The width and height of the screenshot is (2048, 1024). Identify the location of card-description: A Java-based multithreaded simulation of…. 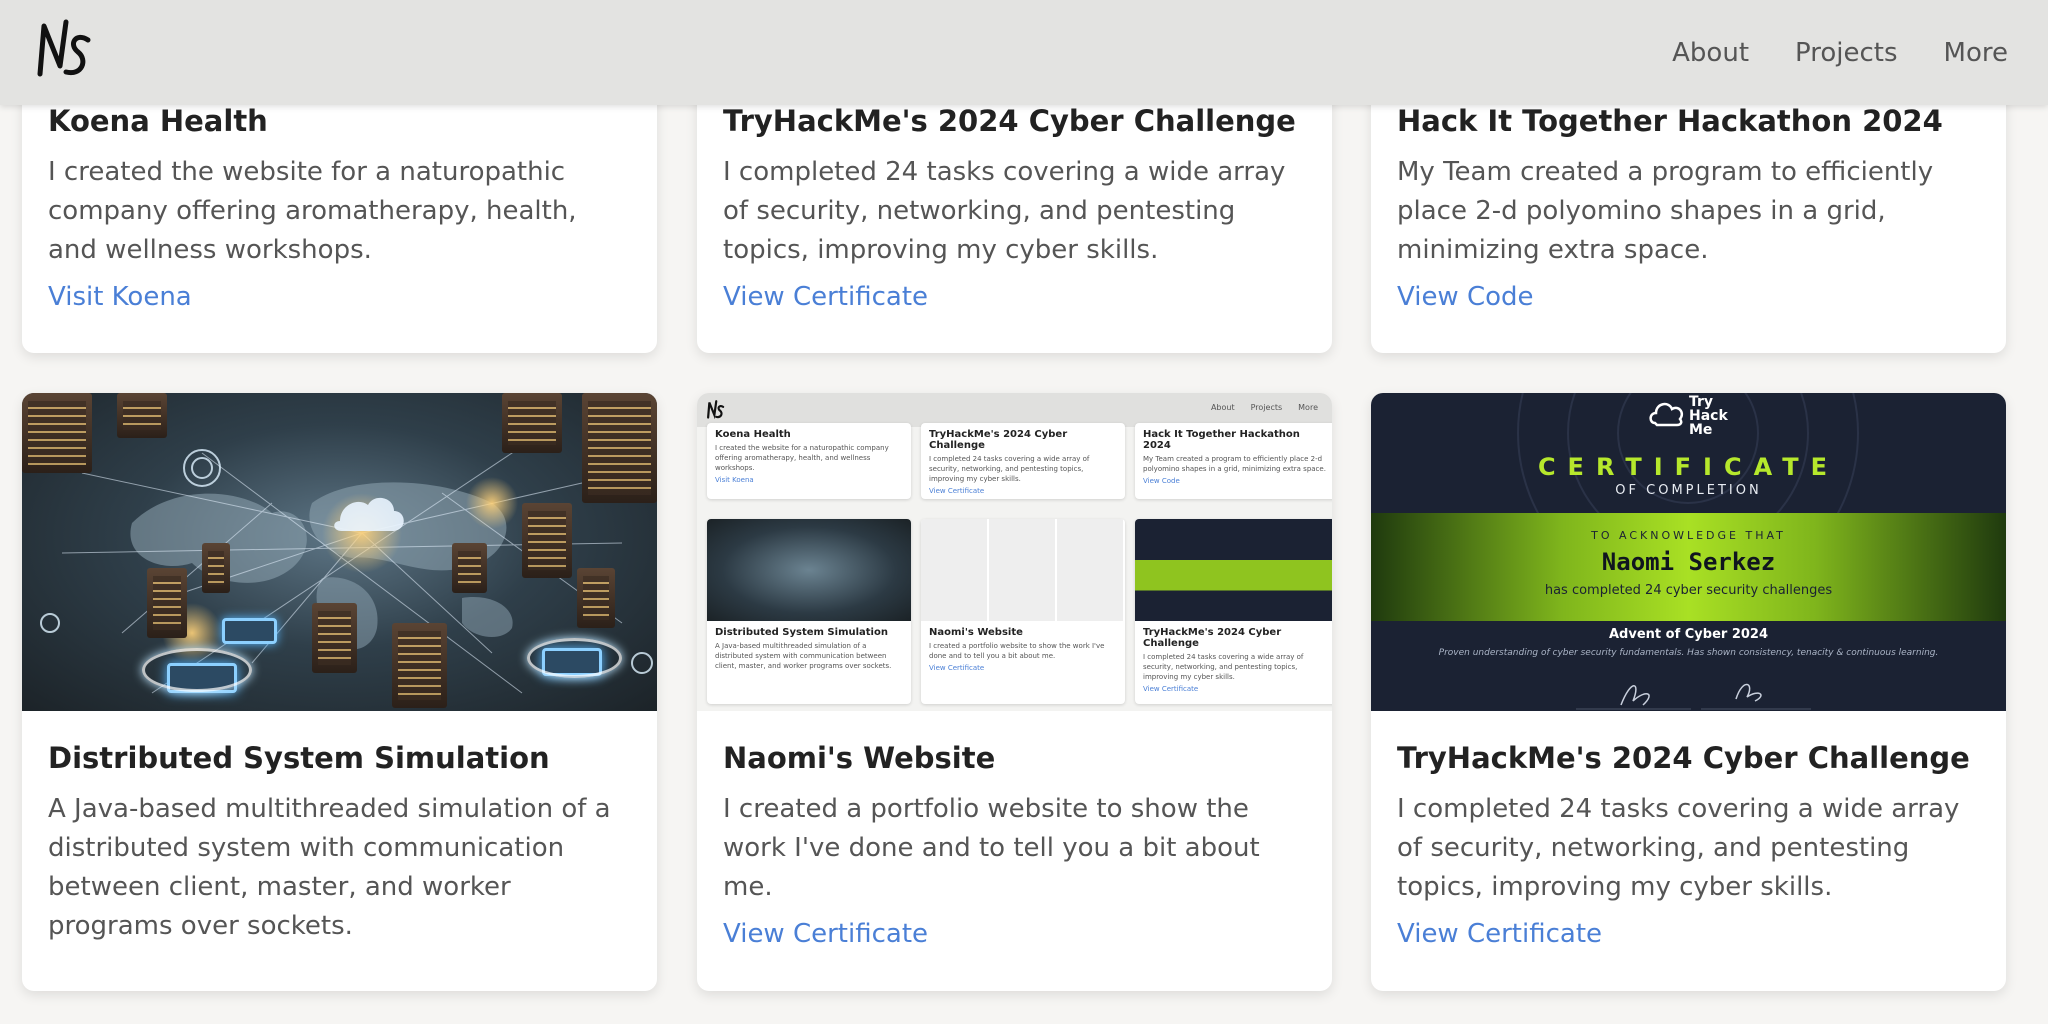
(329, 867).